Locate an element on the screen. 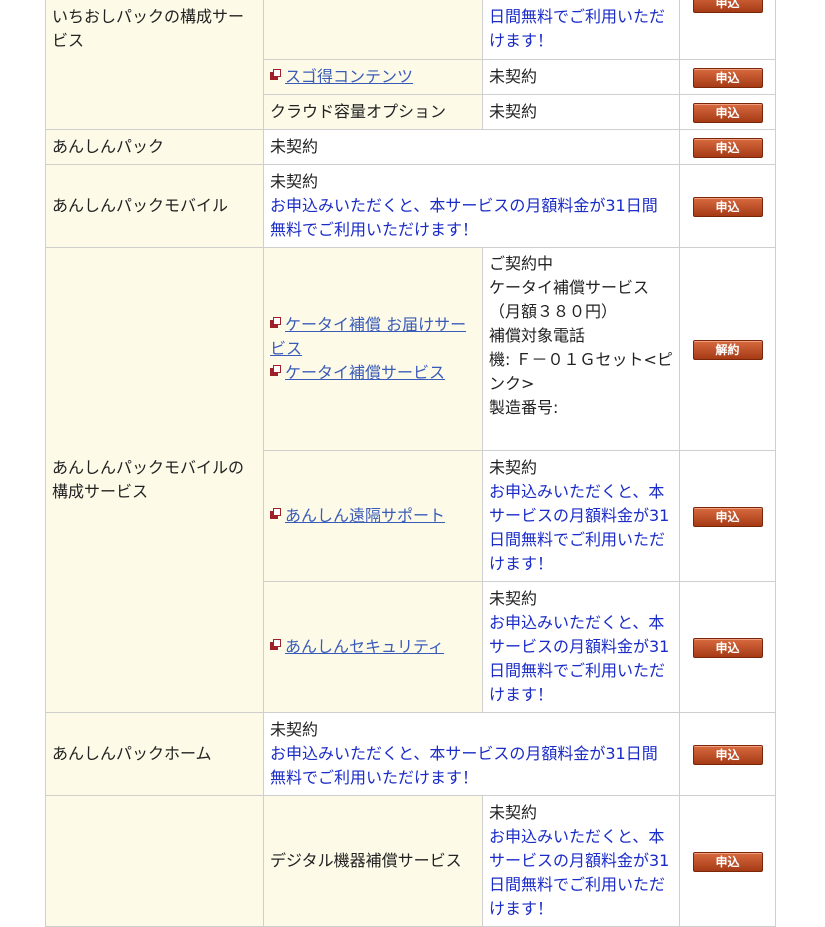  digital-service-name: デジタル機器補償サービス is located at coordinates (373, 861).